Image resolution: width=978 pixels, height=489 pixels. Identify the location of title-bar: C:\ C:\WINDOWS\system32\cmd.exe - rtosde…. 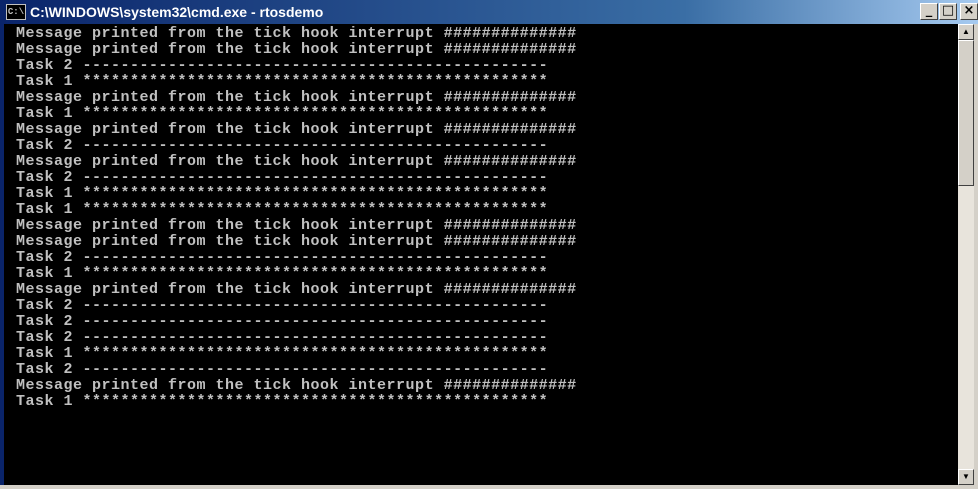
(489, 12).